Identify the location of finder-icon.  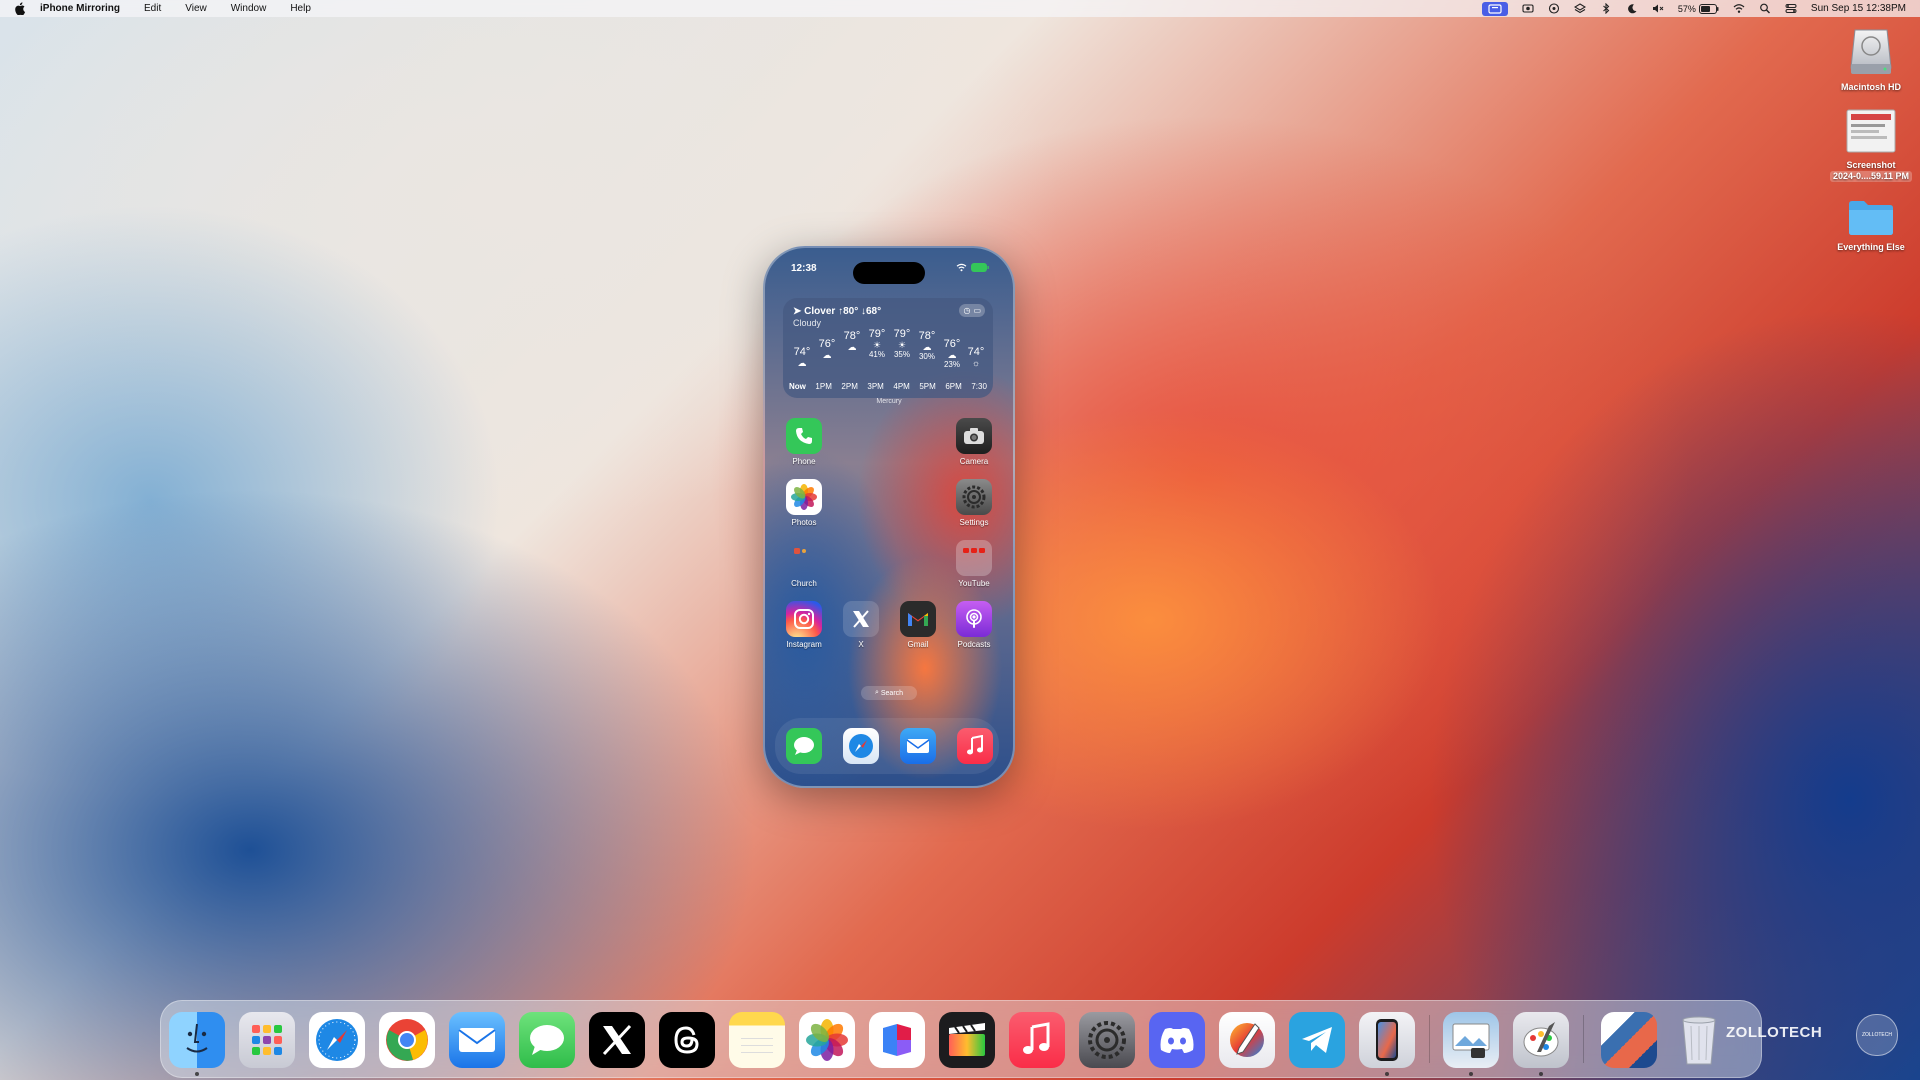
(197, 1040).